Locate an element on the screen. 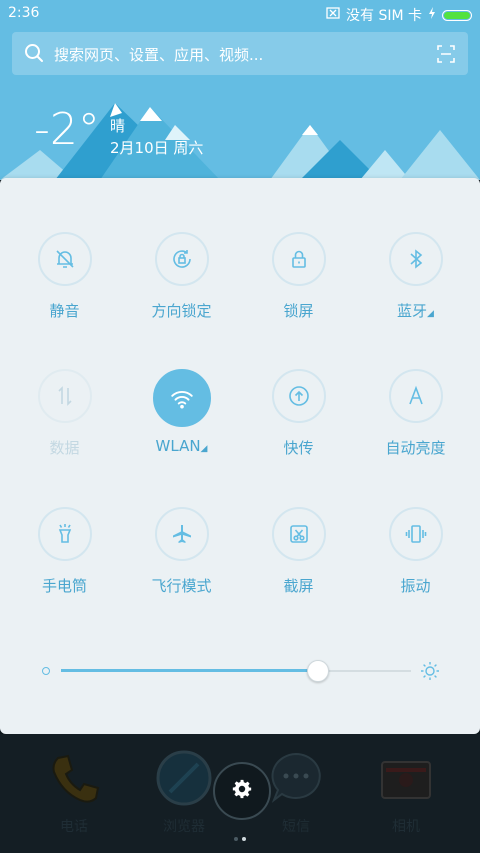 The width and height of the screenshot is (480, 853). toggle-lock-screen-label: 锁屏 is located at coordinates (298, 311).